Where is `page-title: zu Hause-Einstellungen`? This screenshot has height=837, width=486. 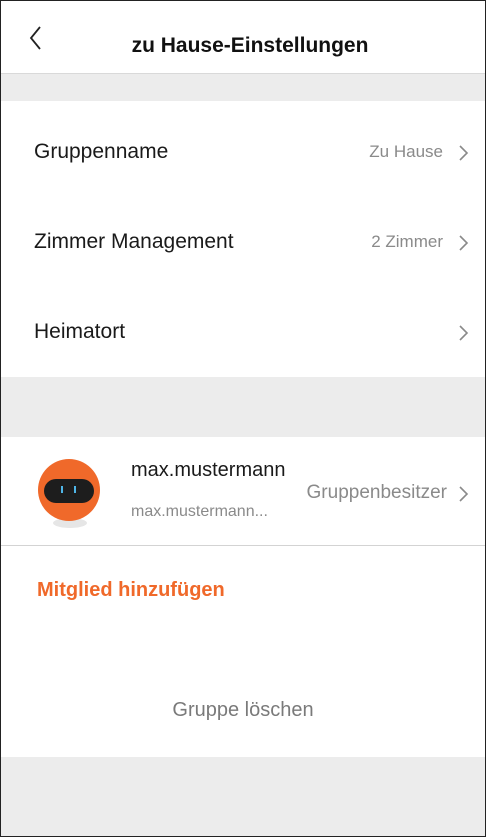
page-title: zu Hause-Einstellungen is located at coordinates (250, 45).